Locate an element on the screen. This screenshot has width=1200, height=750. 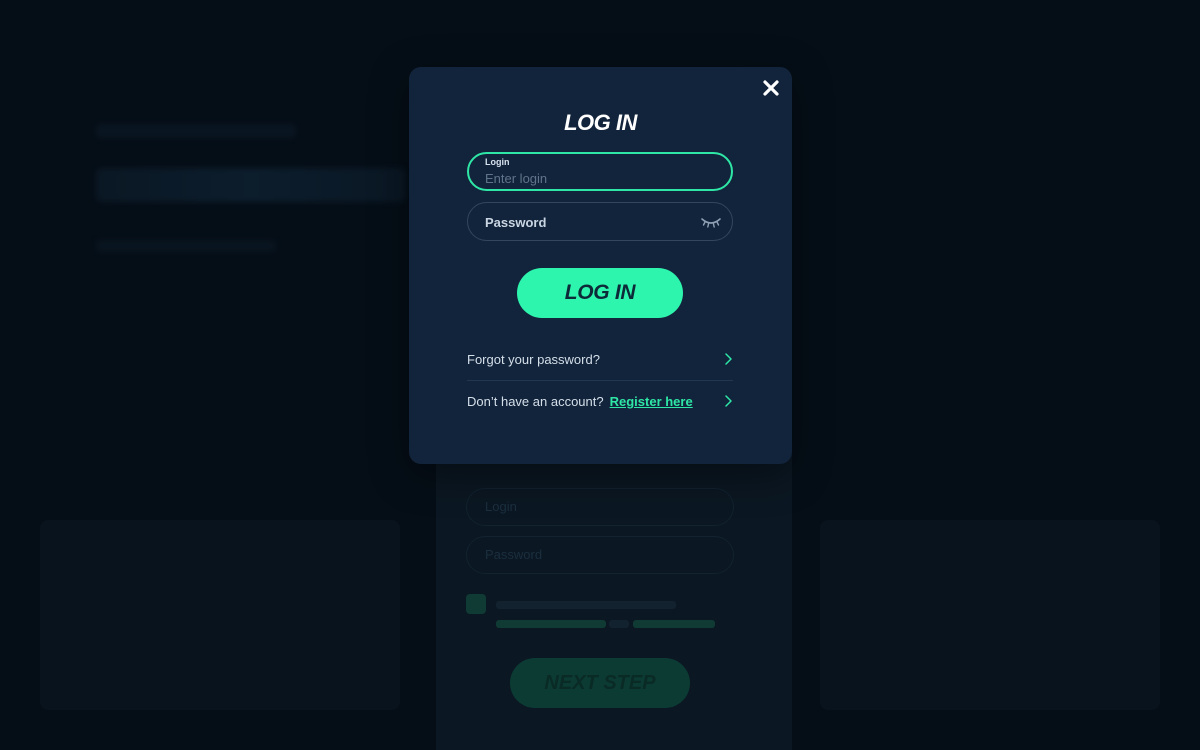
background-login-input: Login is located at coordinates (600, 507).